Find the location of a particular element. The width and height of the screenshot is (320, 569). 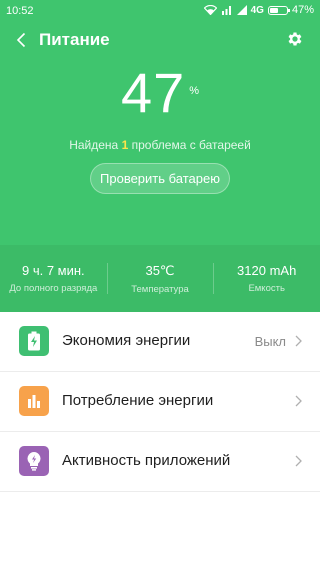

battery-percentage: 47% is located at coordinates (160, 93).